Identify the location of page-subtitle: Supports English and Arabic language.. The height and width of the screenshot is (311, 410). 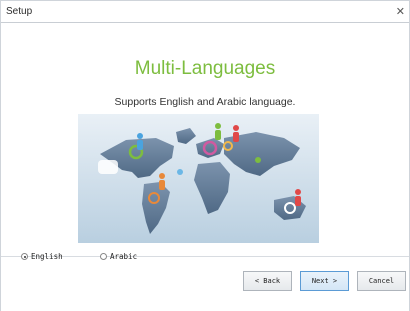
(205, 102).